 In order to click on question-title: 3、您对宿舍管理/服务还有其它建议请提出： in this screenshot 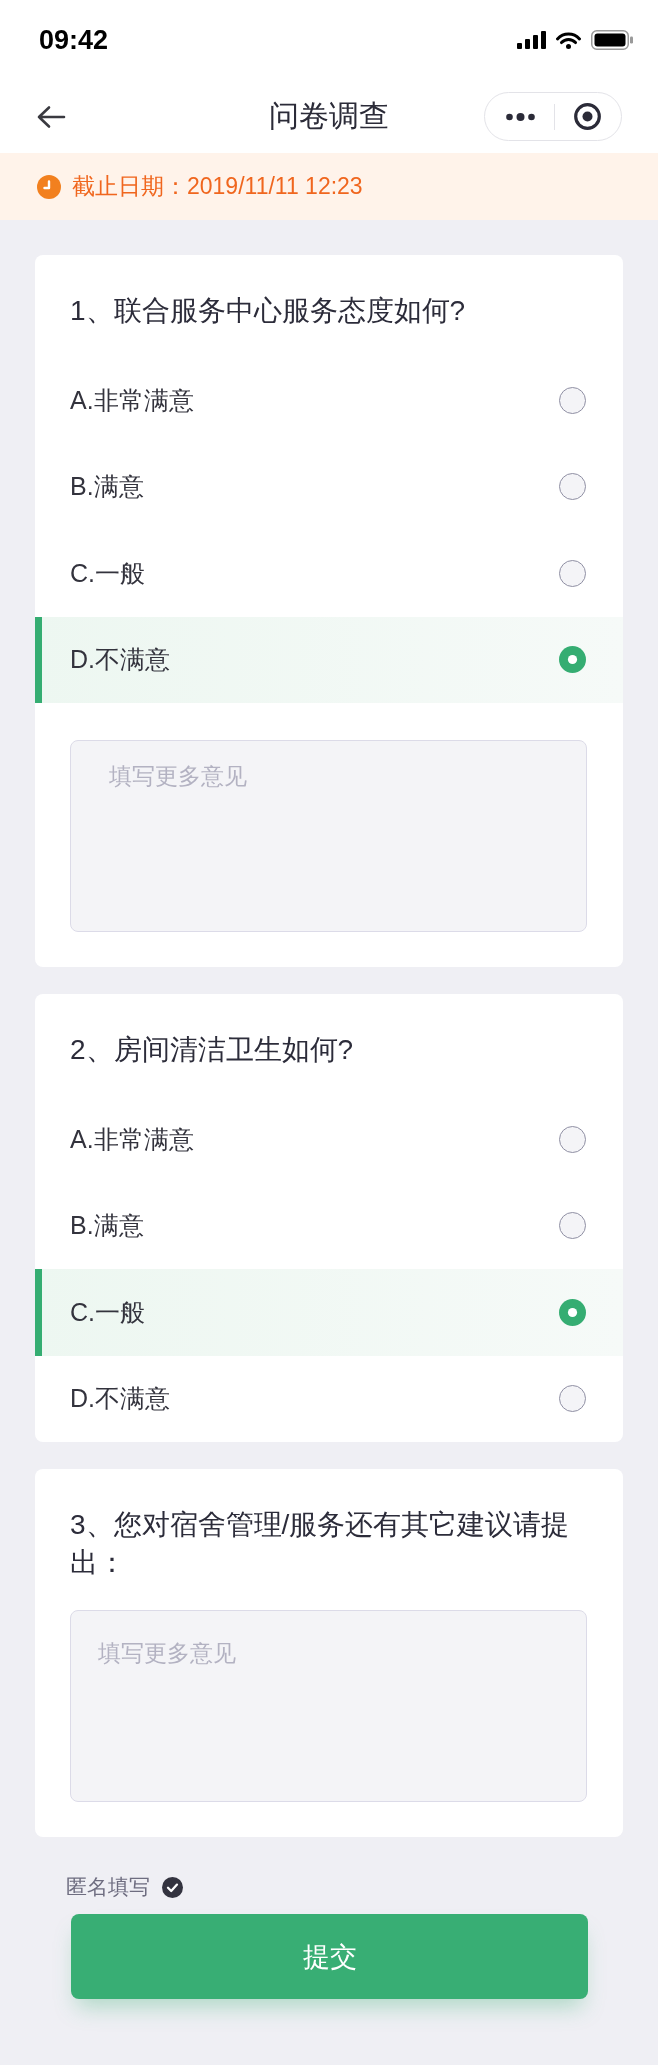, I will do `click(320, 1544)`.